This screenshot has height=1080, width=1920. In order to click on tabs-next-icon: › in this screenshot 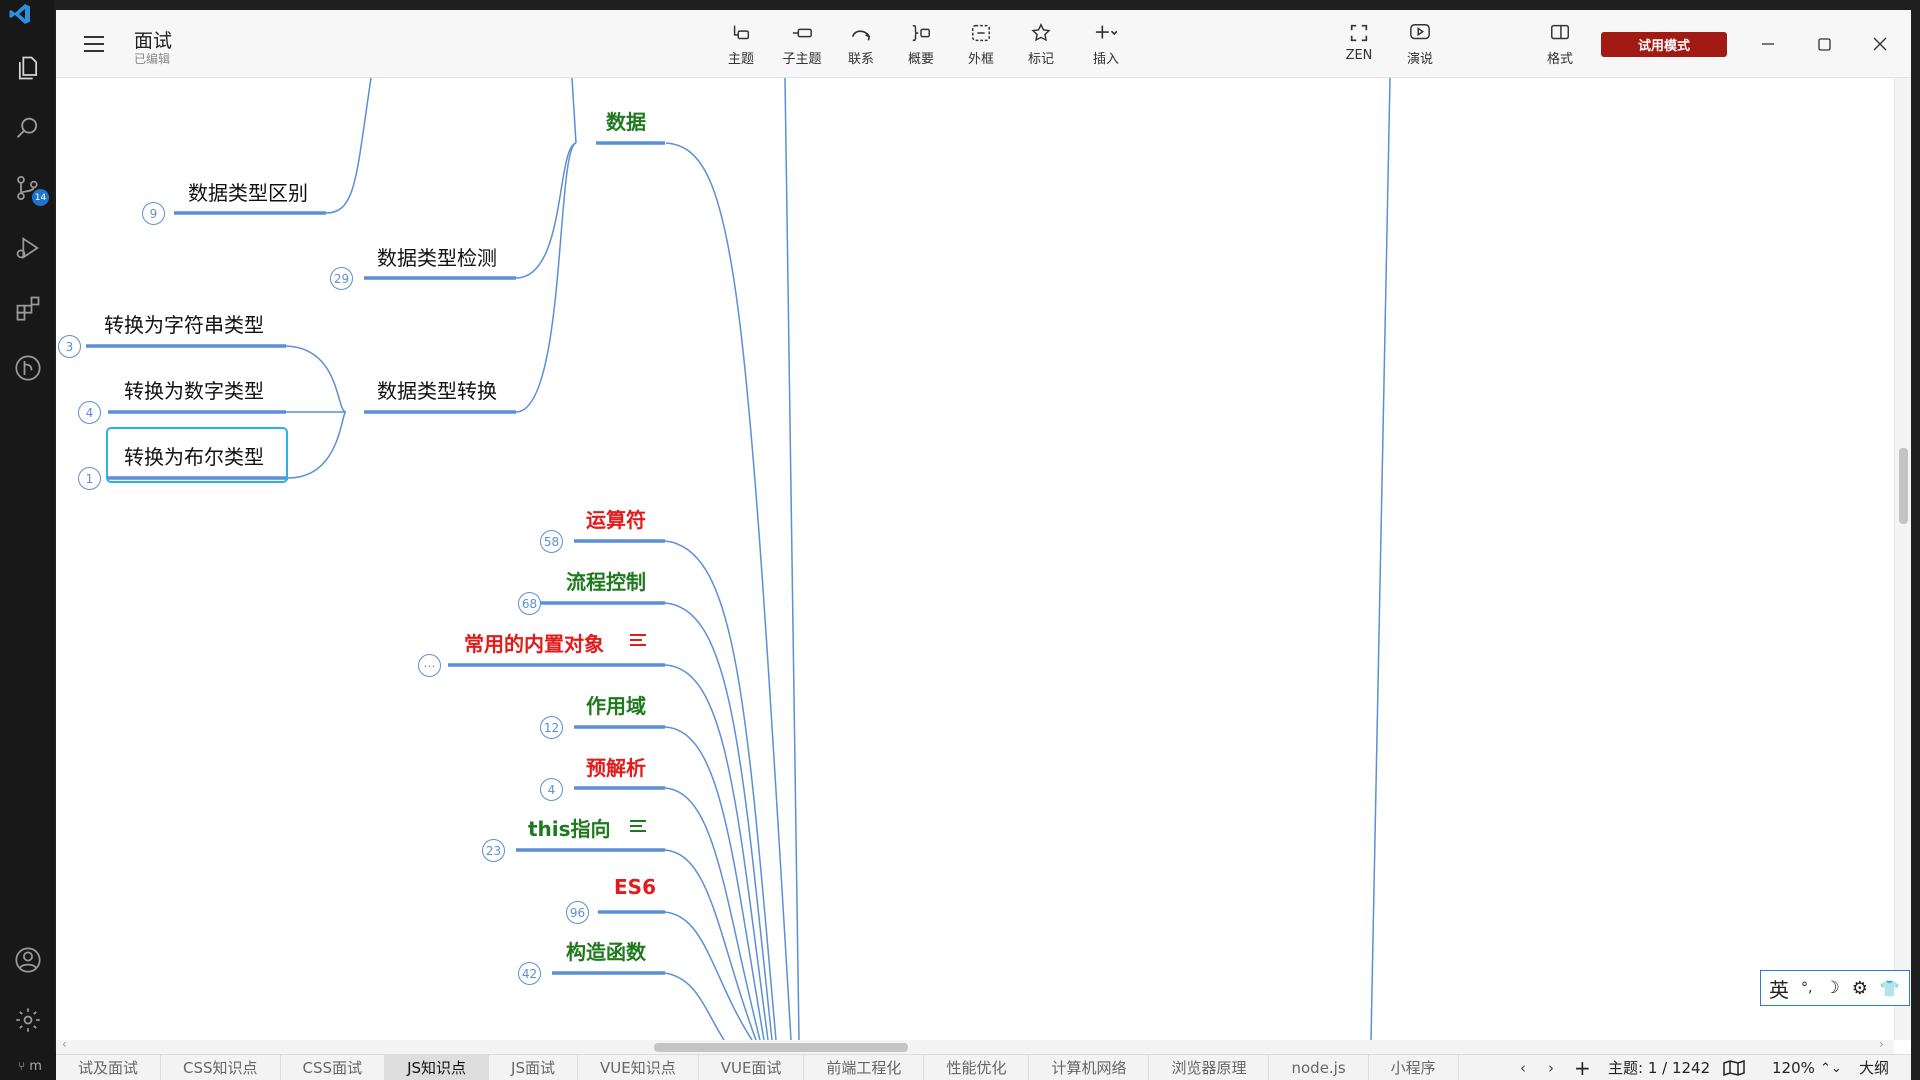, I will do `click(1551, 1067)`.